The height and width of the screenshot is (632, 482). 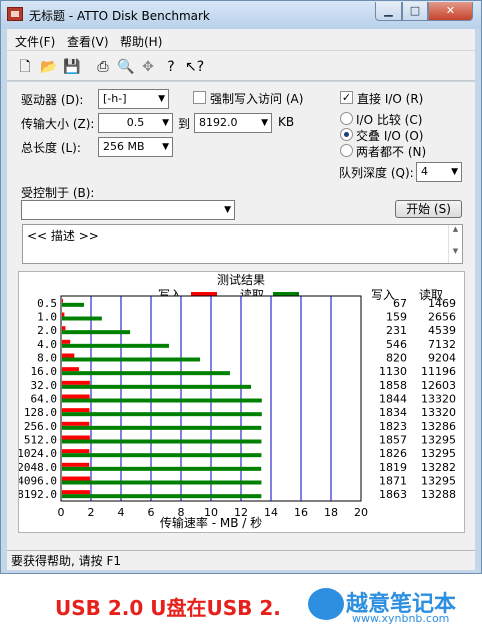 What do you see at coordinates (442, 317) in the screenshot?
I see `read-value: 2656` at bounding box center [442, 317].